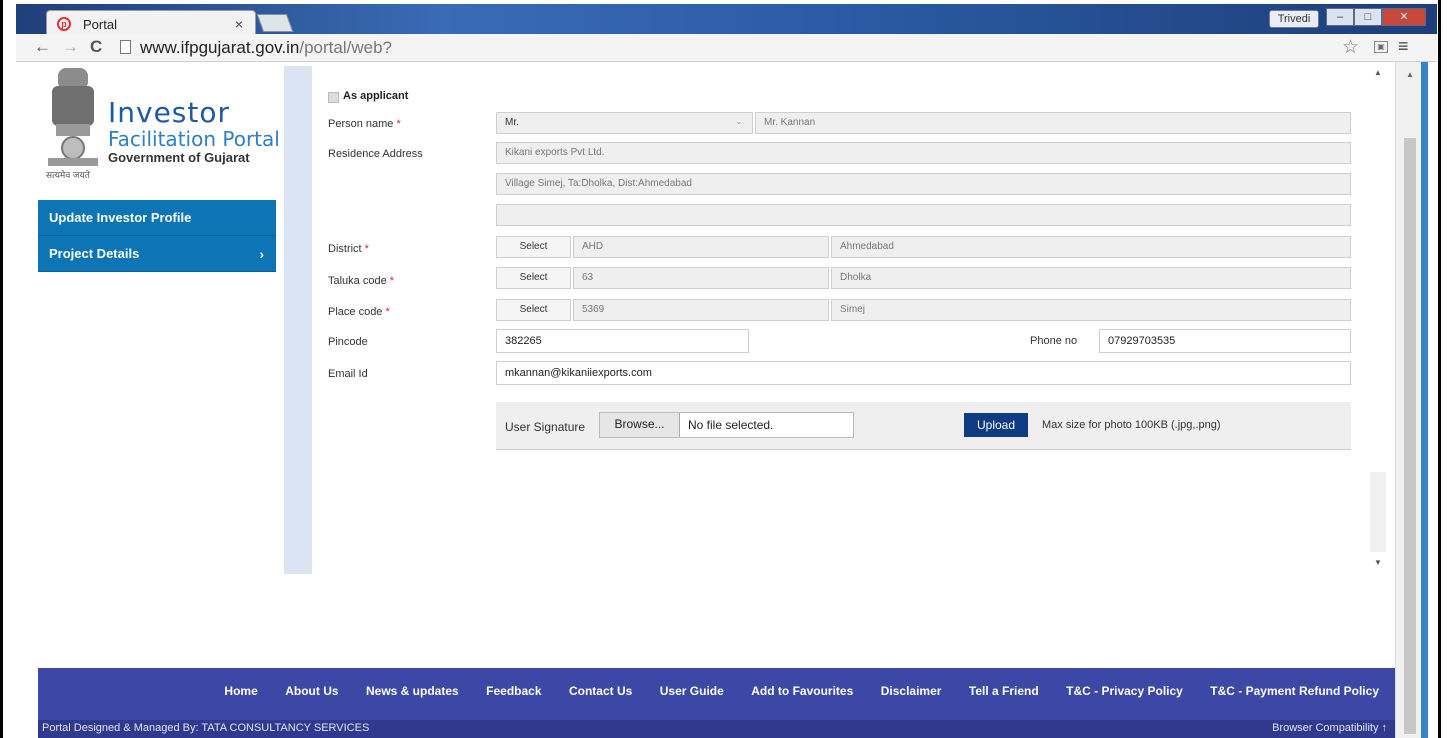 The image size is (1449, 738). Describe the element at coordinates (1381, 47) in the screenshot. I see `extension-icon: ▣` at that location.